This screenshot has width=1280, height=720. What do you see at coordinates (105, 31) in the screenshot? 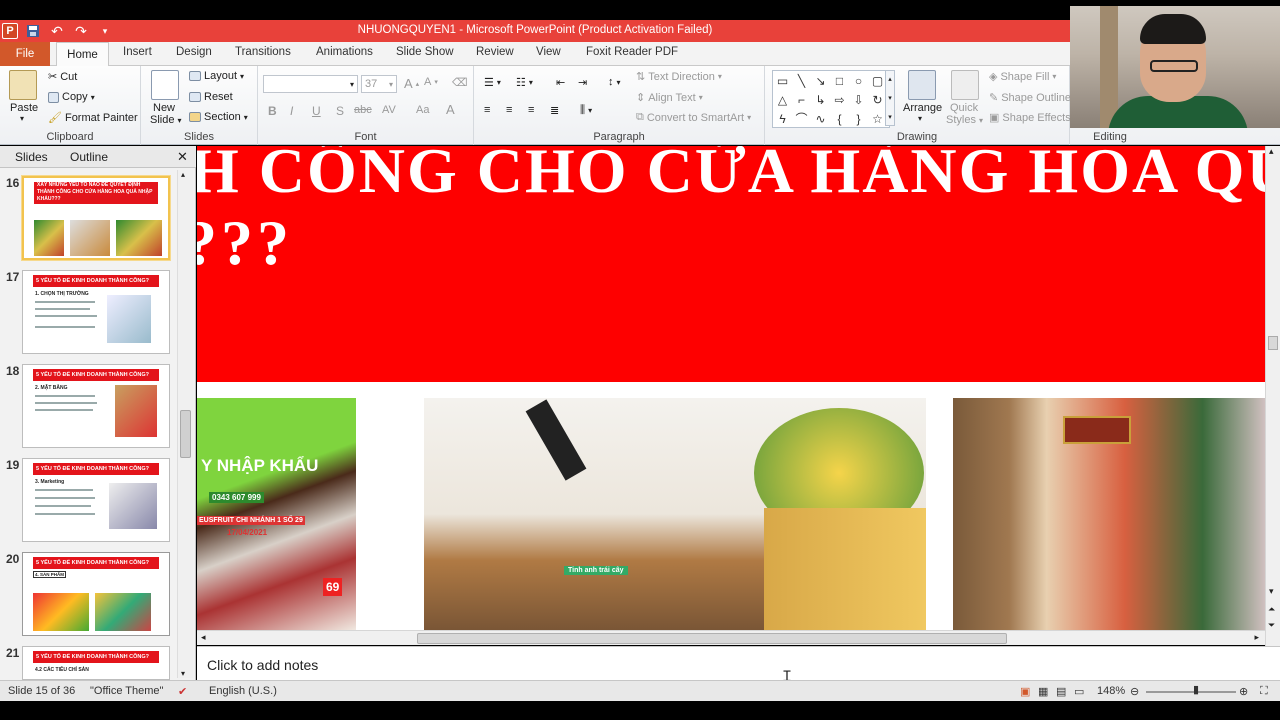
I see `customize-qat-icon: ▾` at bounding box center [105, 31].